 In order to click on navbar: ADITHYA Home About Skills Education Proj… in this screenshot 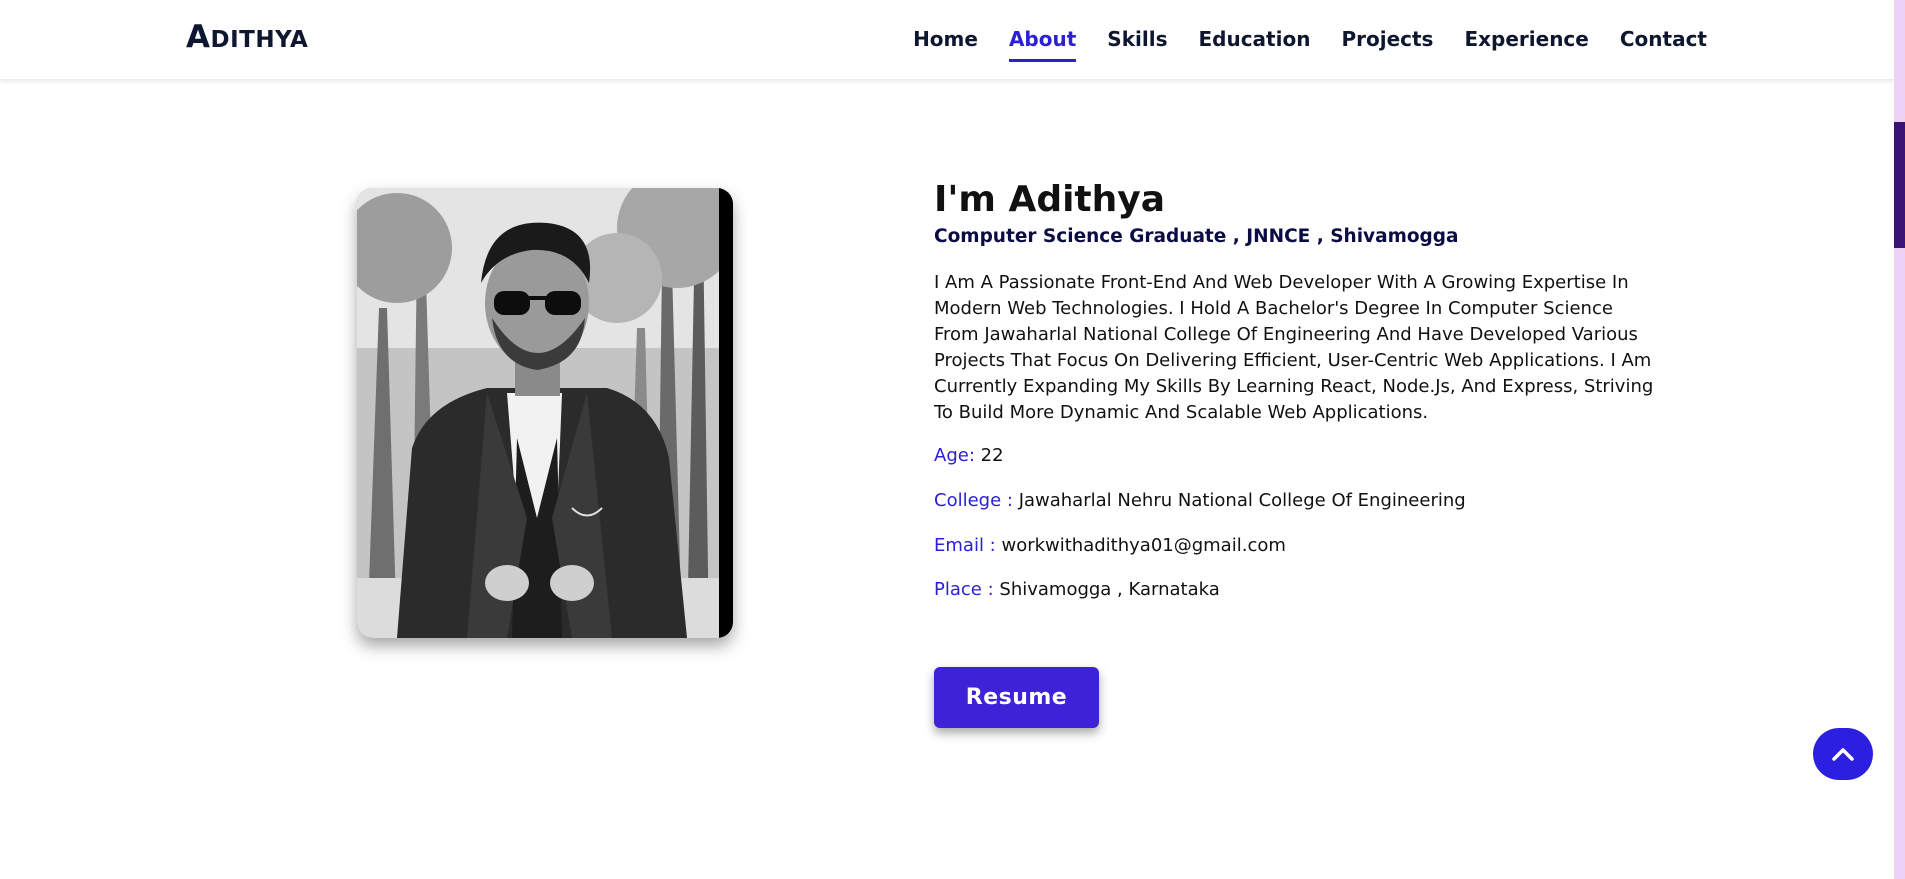, I will do `click(947, 40)`.